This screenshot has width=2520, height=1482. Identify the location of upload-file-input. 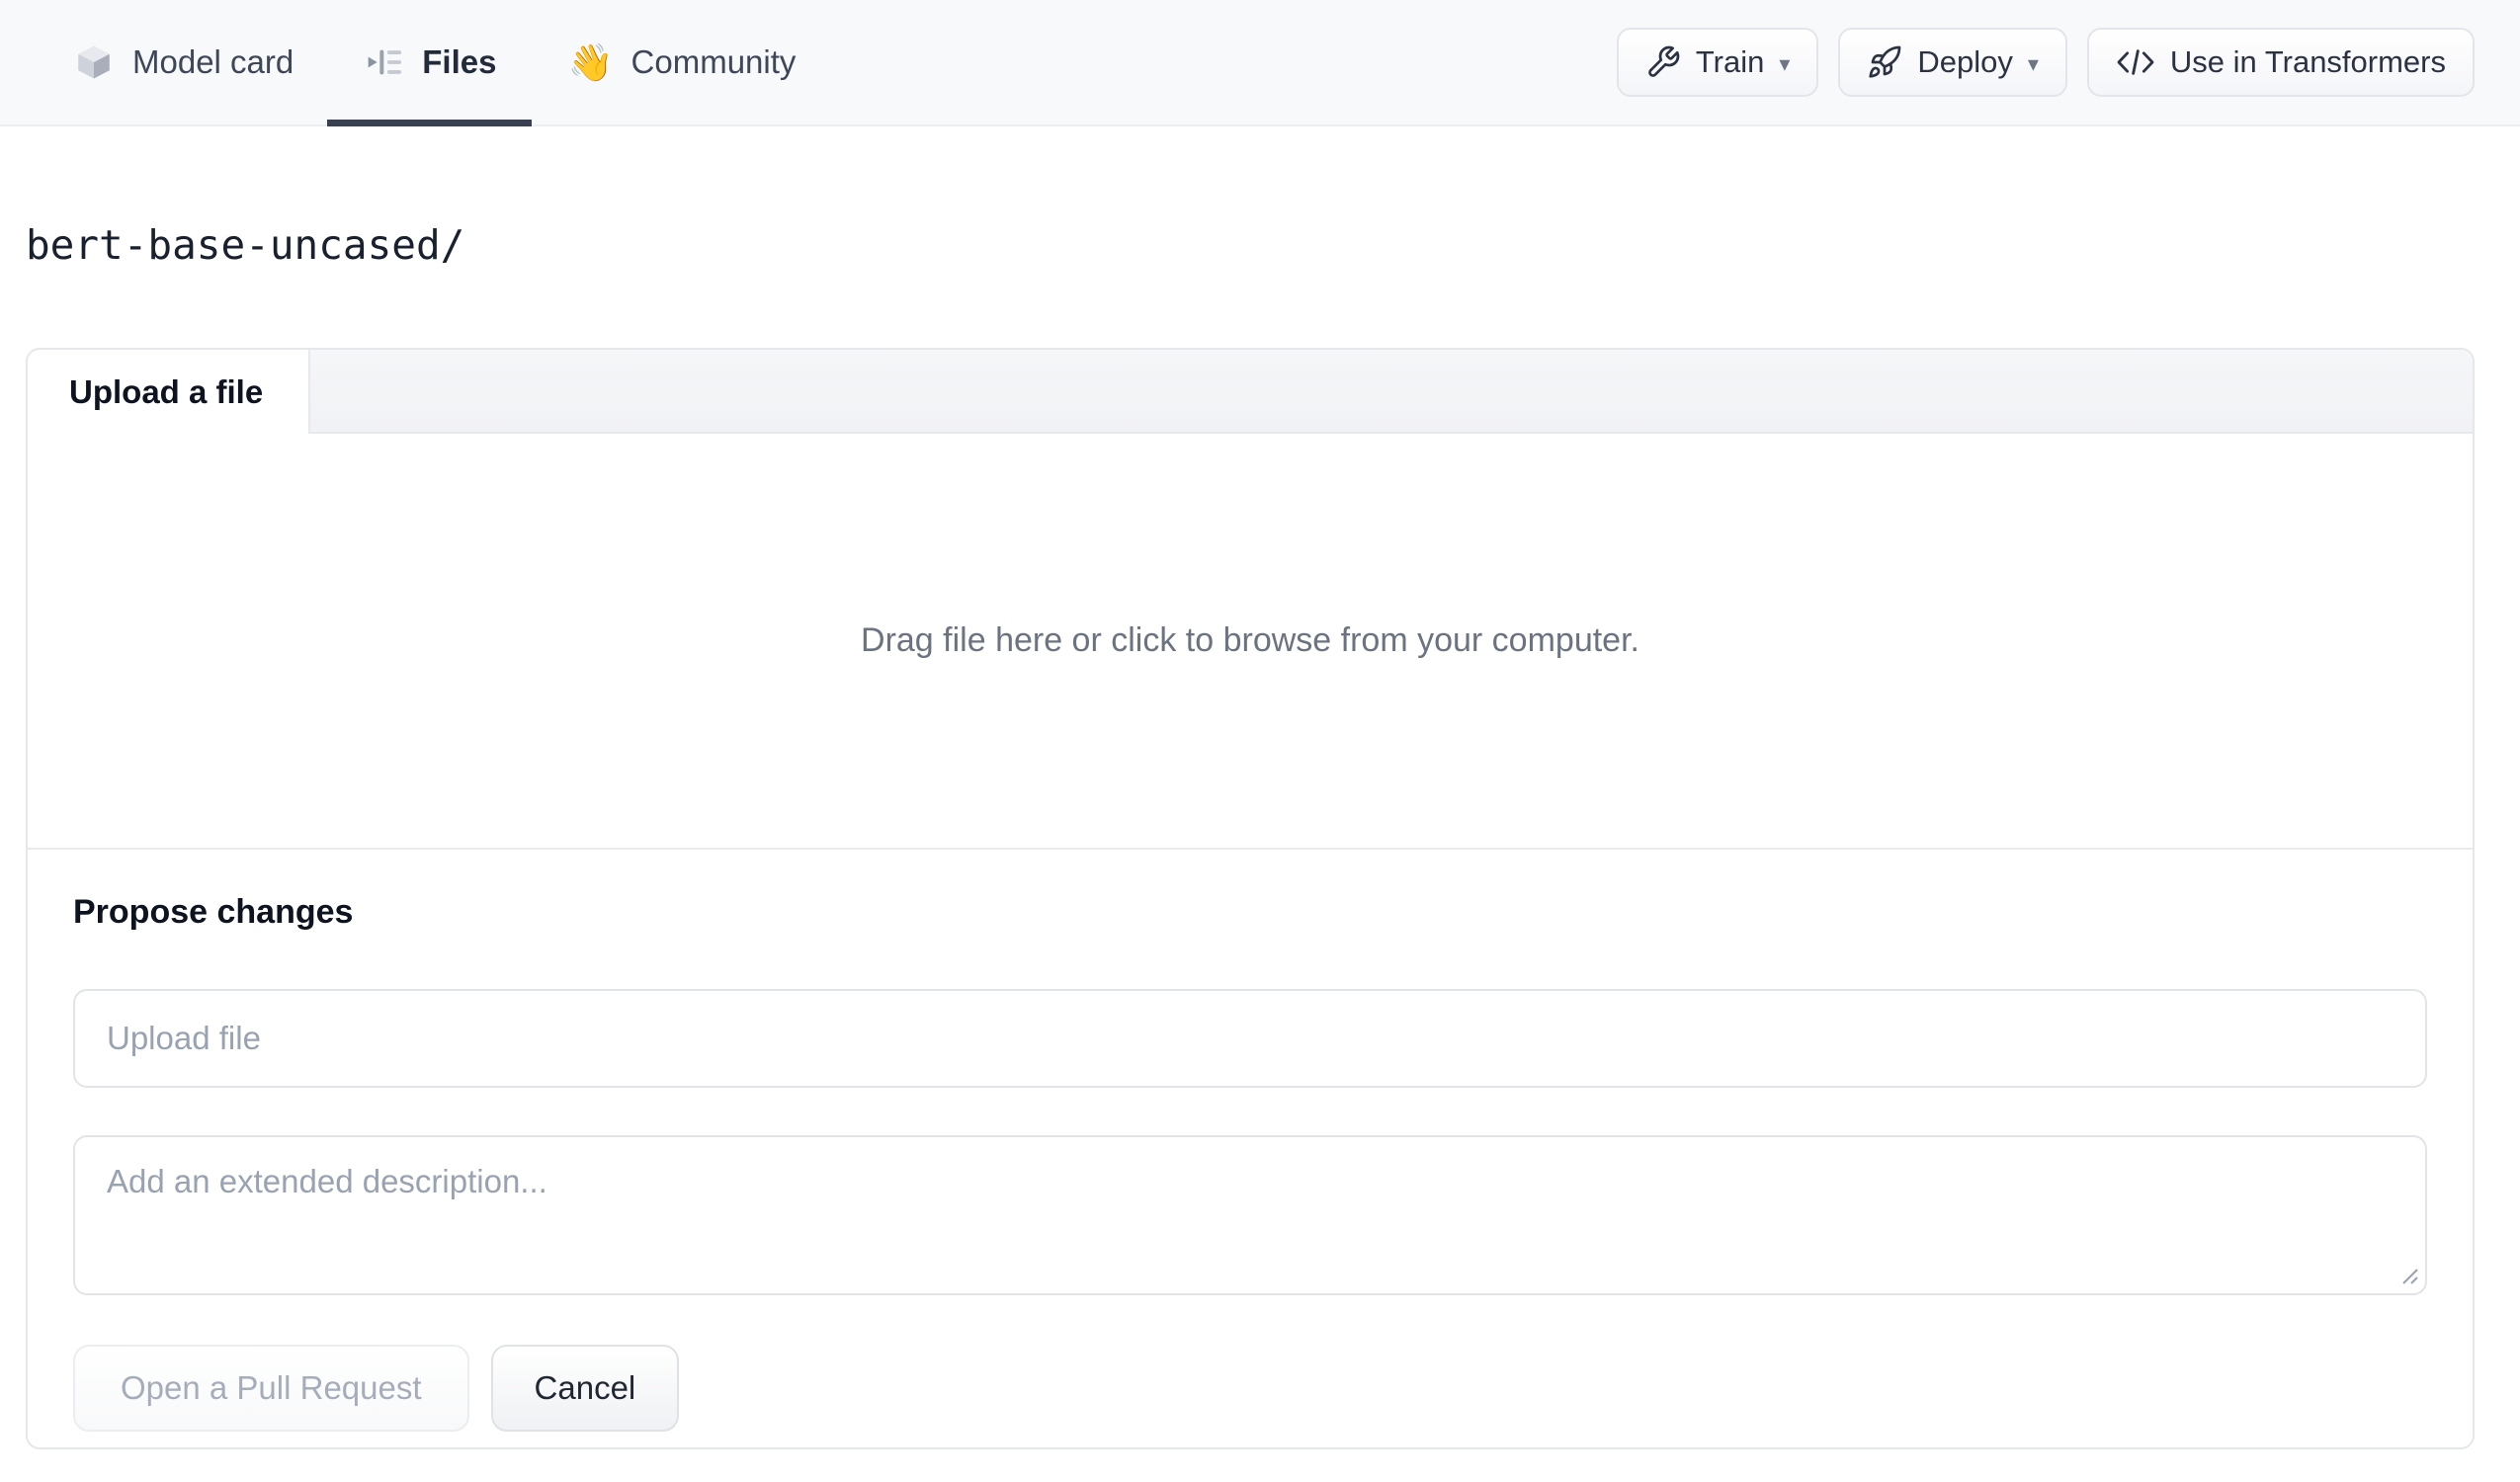
(1250, 1038).